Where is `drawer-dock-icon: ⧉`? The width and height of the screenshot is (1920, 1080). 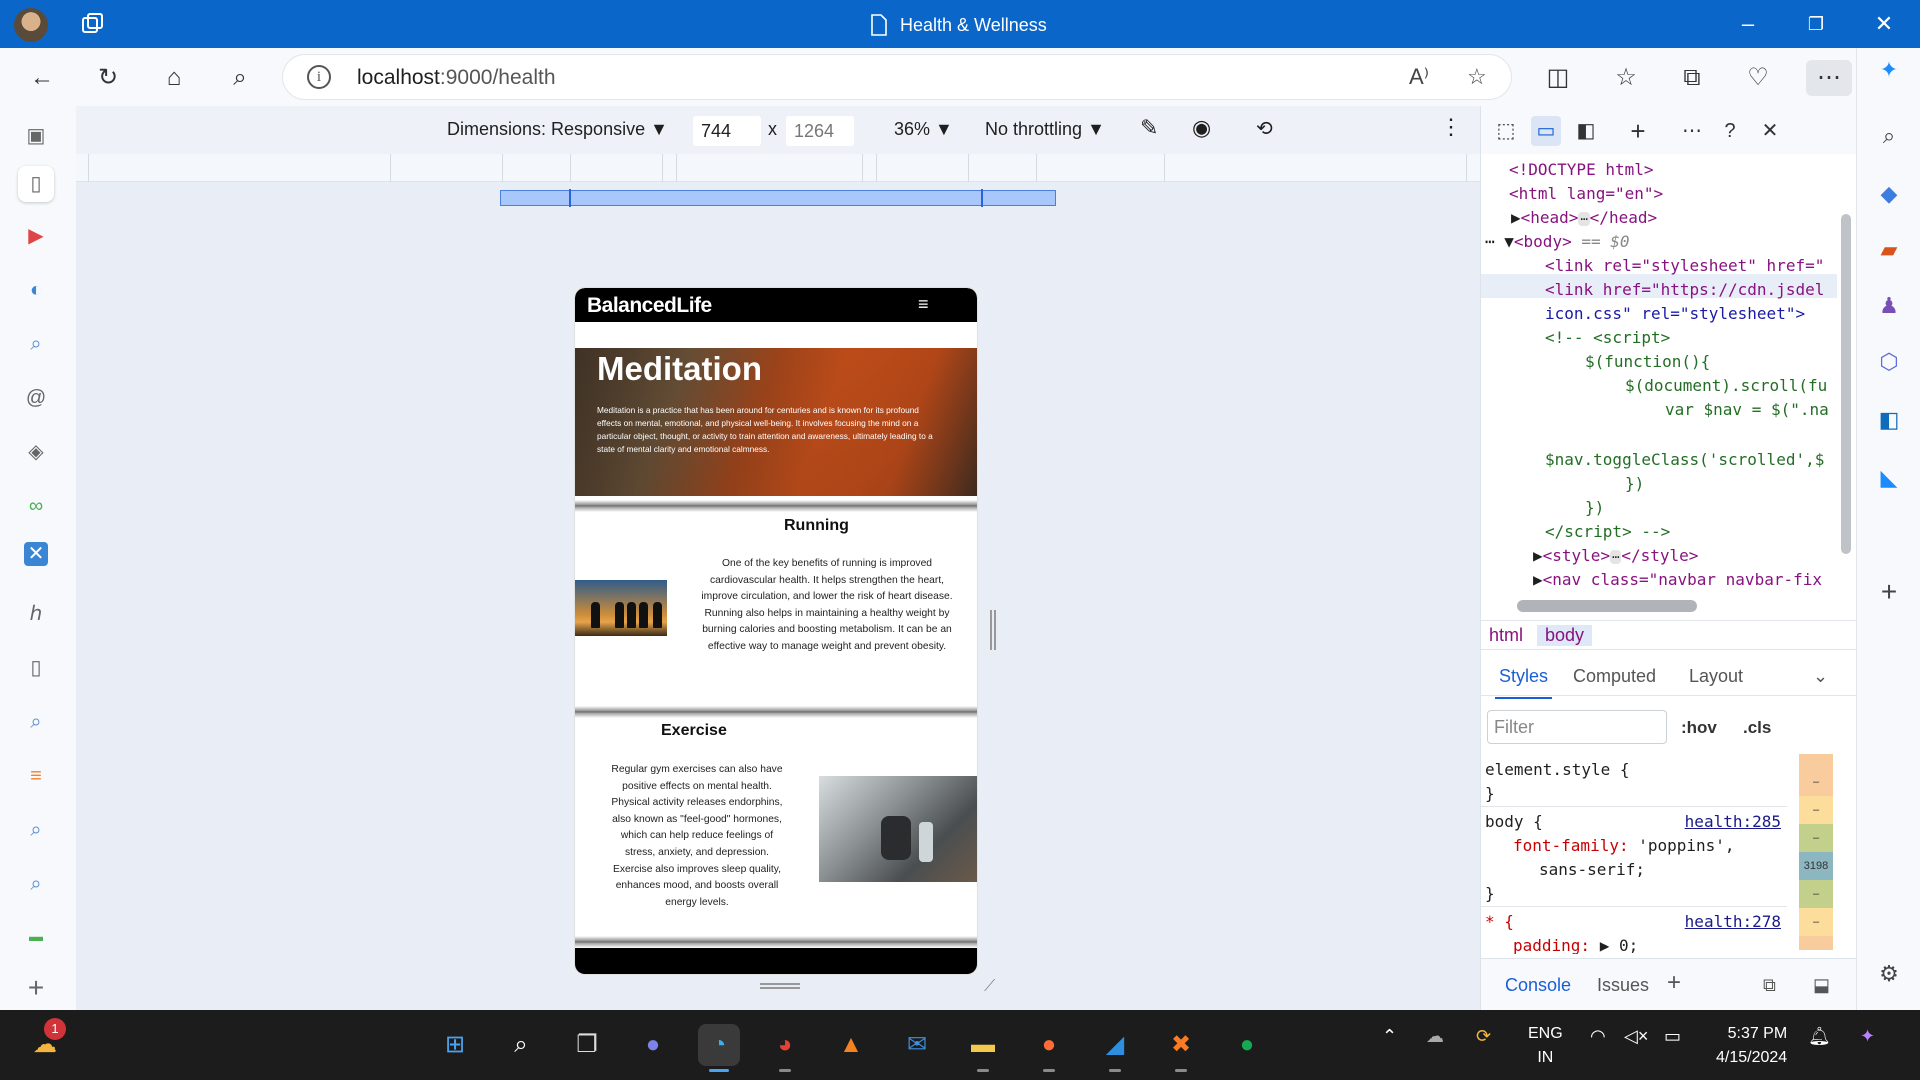
drawer-dock-icon: ⧉ is located at coordinates (1769, 985).